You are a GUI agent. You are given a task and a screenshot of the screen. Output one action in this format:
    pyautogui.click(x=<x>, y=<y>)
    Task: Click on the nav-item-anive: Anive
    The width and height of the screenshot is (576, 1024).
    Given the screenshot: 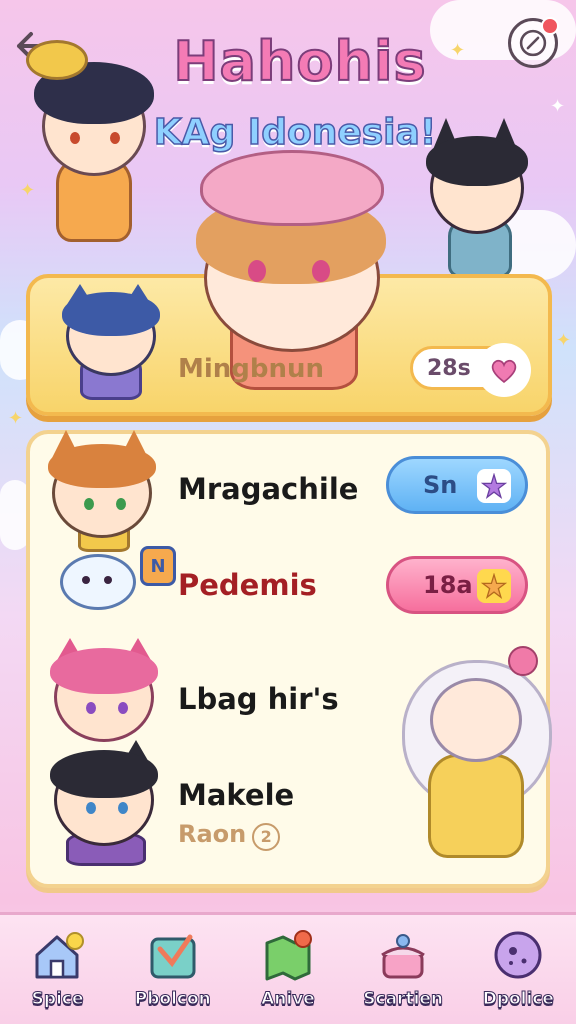 What is the action you would take?
    pyautogui.click(x=288, y=969)
    